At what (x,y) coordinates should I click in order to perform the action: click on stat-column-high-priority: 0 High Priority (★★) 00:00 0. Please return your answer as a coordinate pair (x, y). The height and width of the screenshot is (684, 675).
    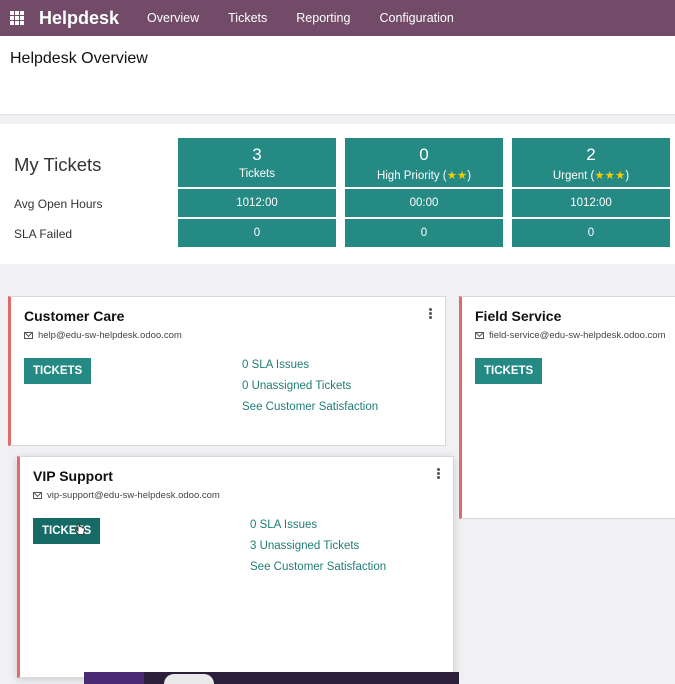
    Looking at the image, I should click on (424, 192).